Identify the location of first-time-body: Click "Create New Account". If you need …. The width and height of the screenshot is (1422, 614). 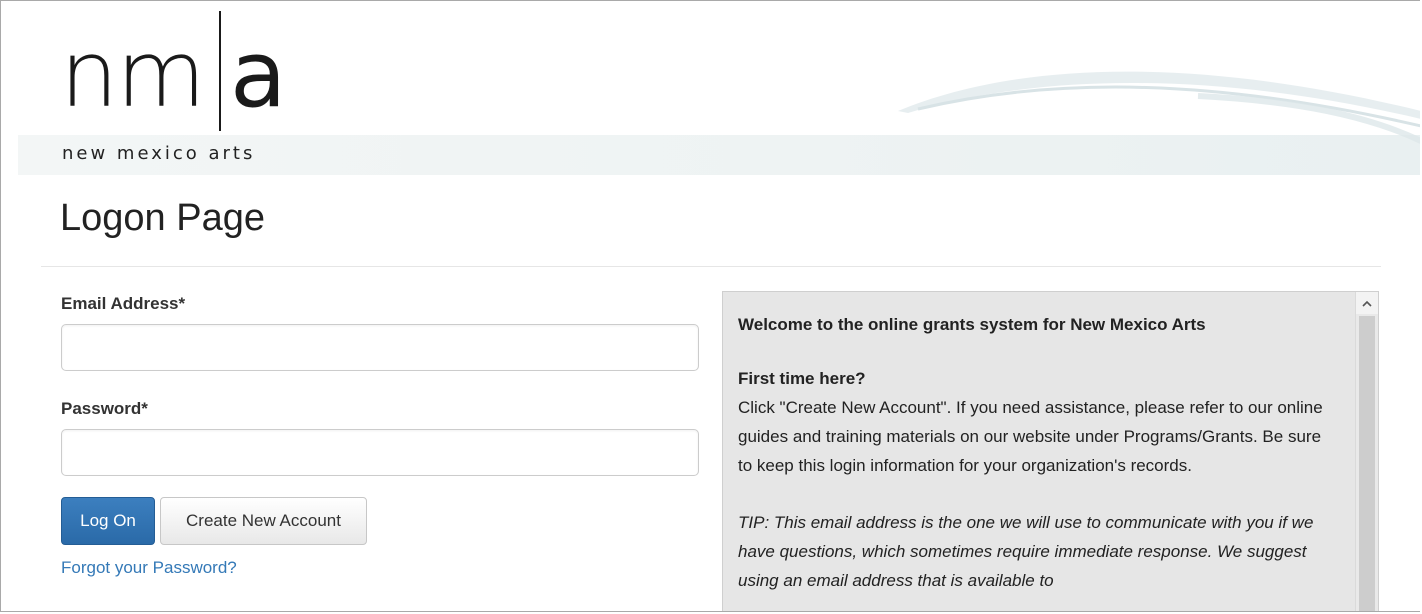
(1030, 436).